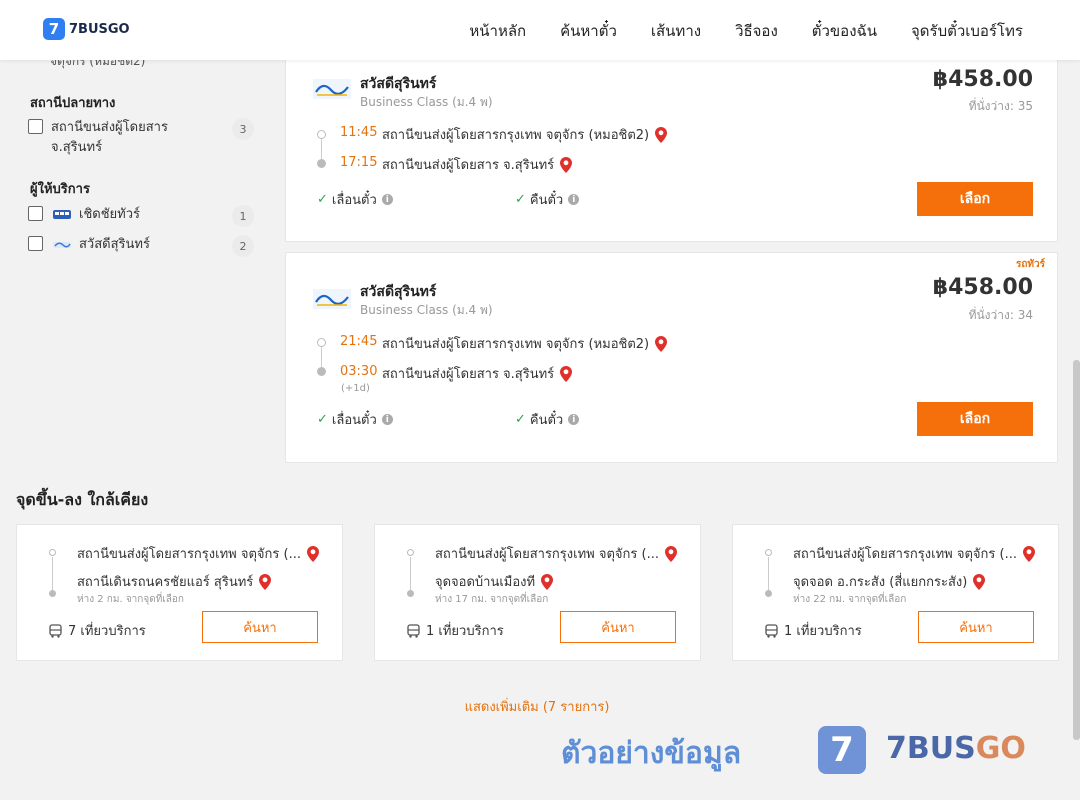 Image resolution: width=1080 pixels, height=800 pixels. What do you see at coordinates (174, 581) in the screenshot?
I see `nearby-to-station: สถานีเดินรถนครชัยแอร์ สุรินทร์` at bounding box center [174, 581].